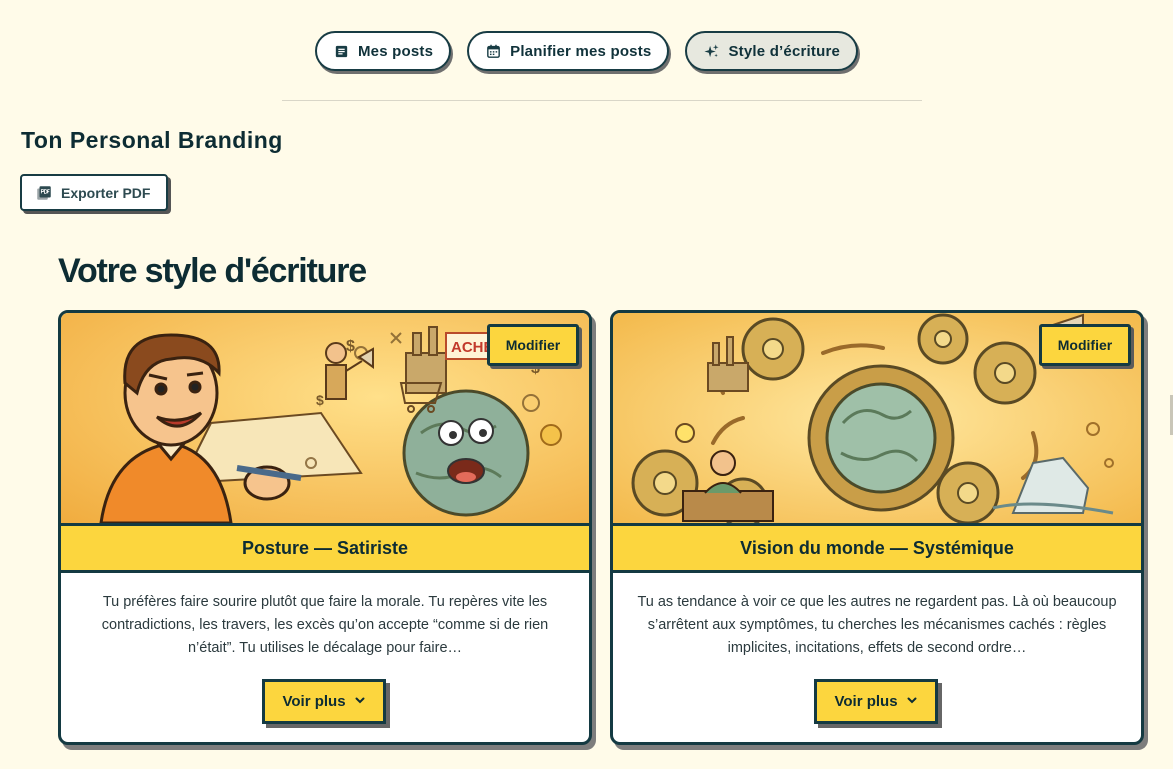  What do you see at coordinates (602, 100) in the screenshot?
I see `nav-divider` at bounding box center [602, 100].